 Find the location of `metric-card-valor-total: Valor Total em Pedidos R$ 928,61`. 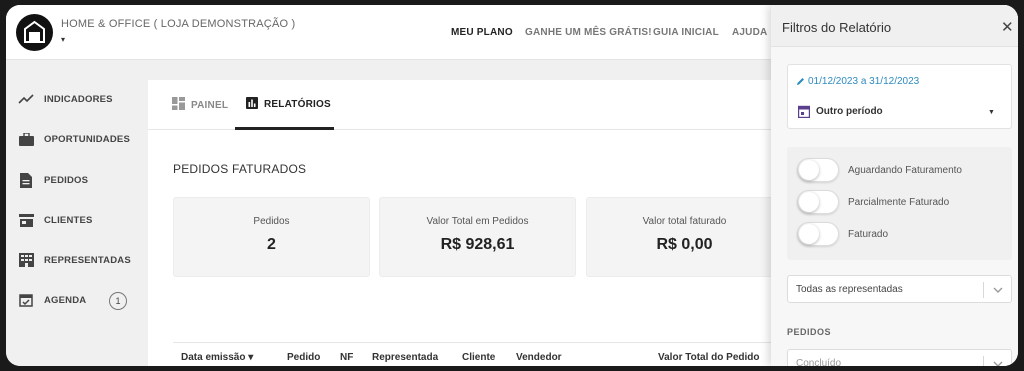

metric-card-valor-total: Valor Total em Pedidos R$ 928,61 is located at coordinates (477, 237).